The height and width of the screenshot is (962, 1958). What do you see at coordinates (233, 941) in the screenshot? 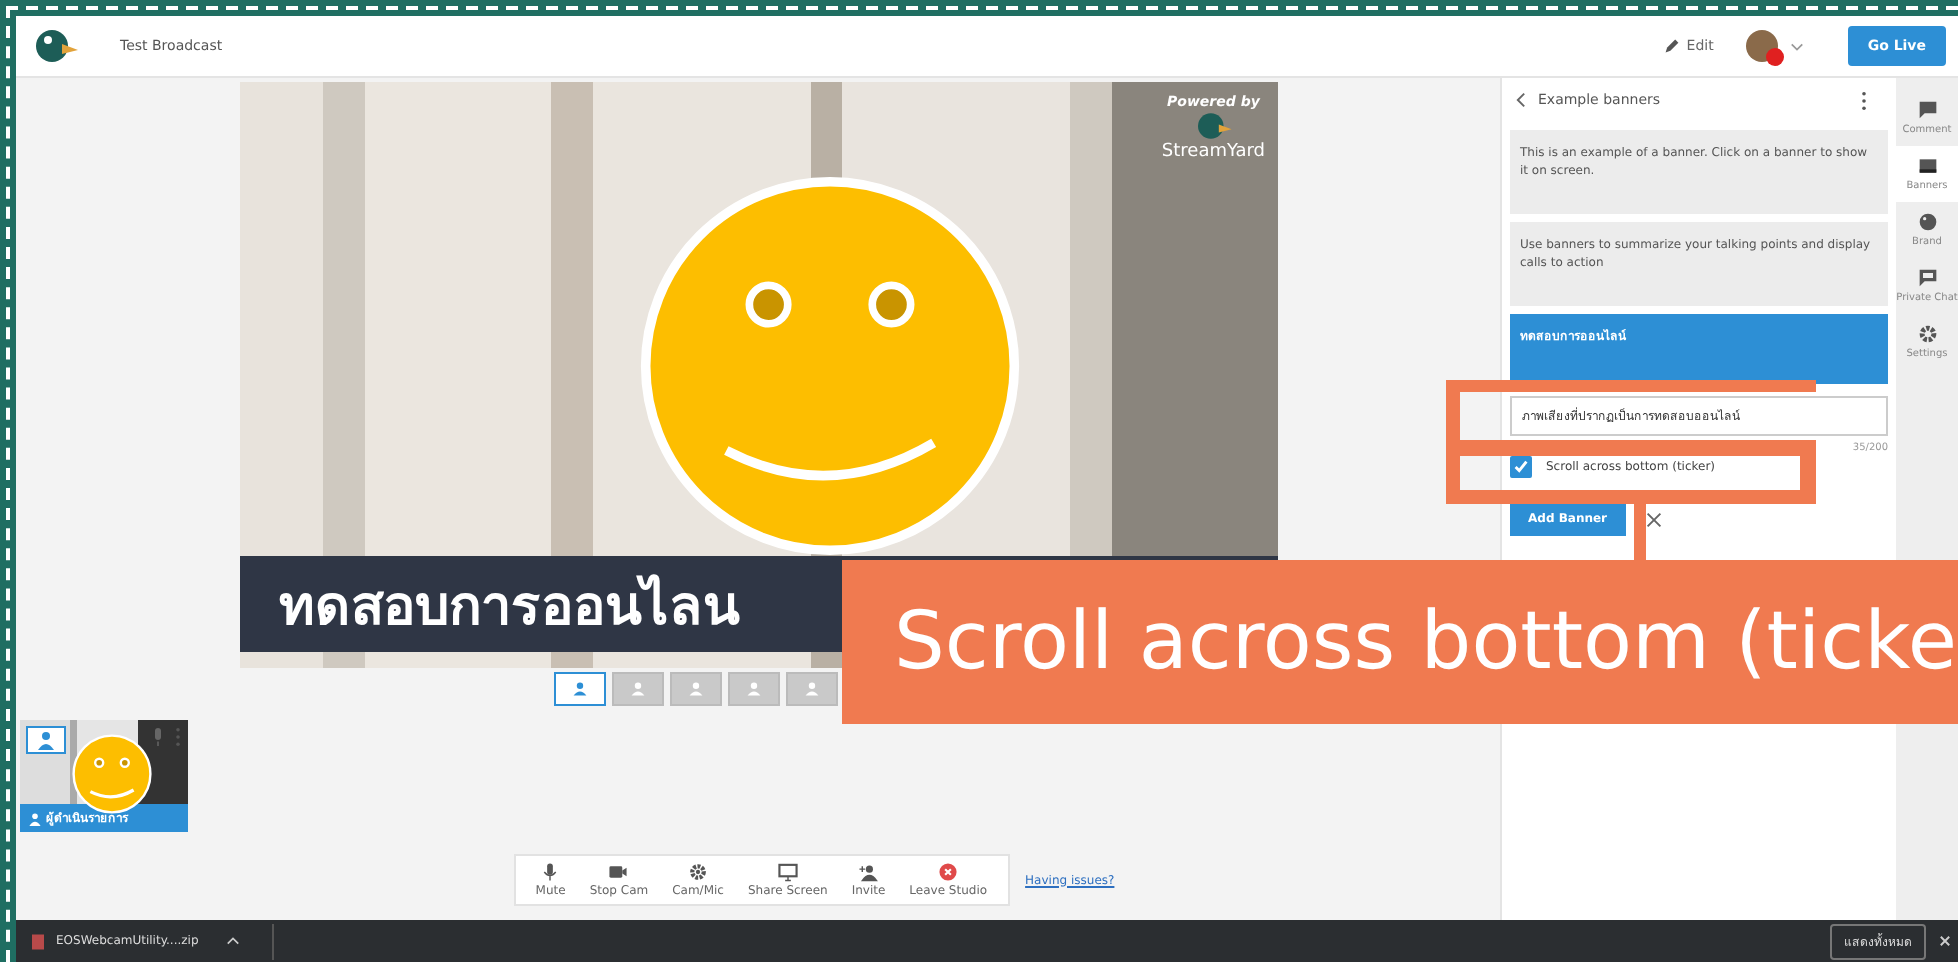
I see `caret-icon` at bounding box center [233, 941].